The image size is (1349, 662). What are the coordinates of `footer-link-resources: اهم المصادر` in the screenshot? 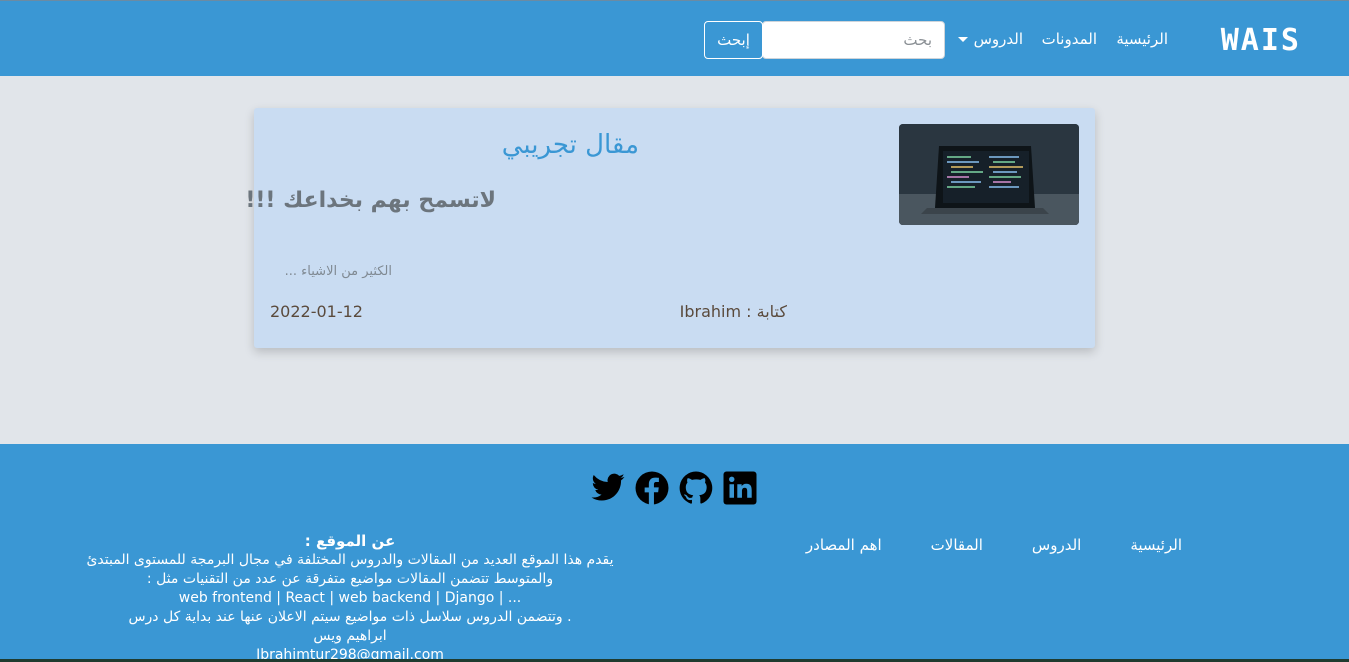 It's located at (844, 545).